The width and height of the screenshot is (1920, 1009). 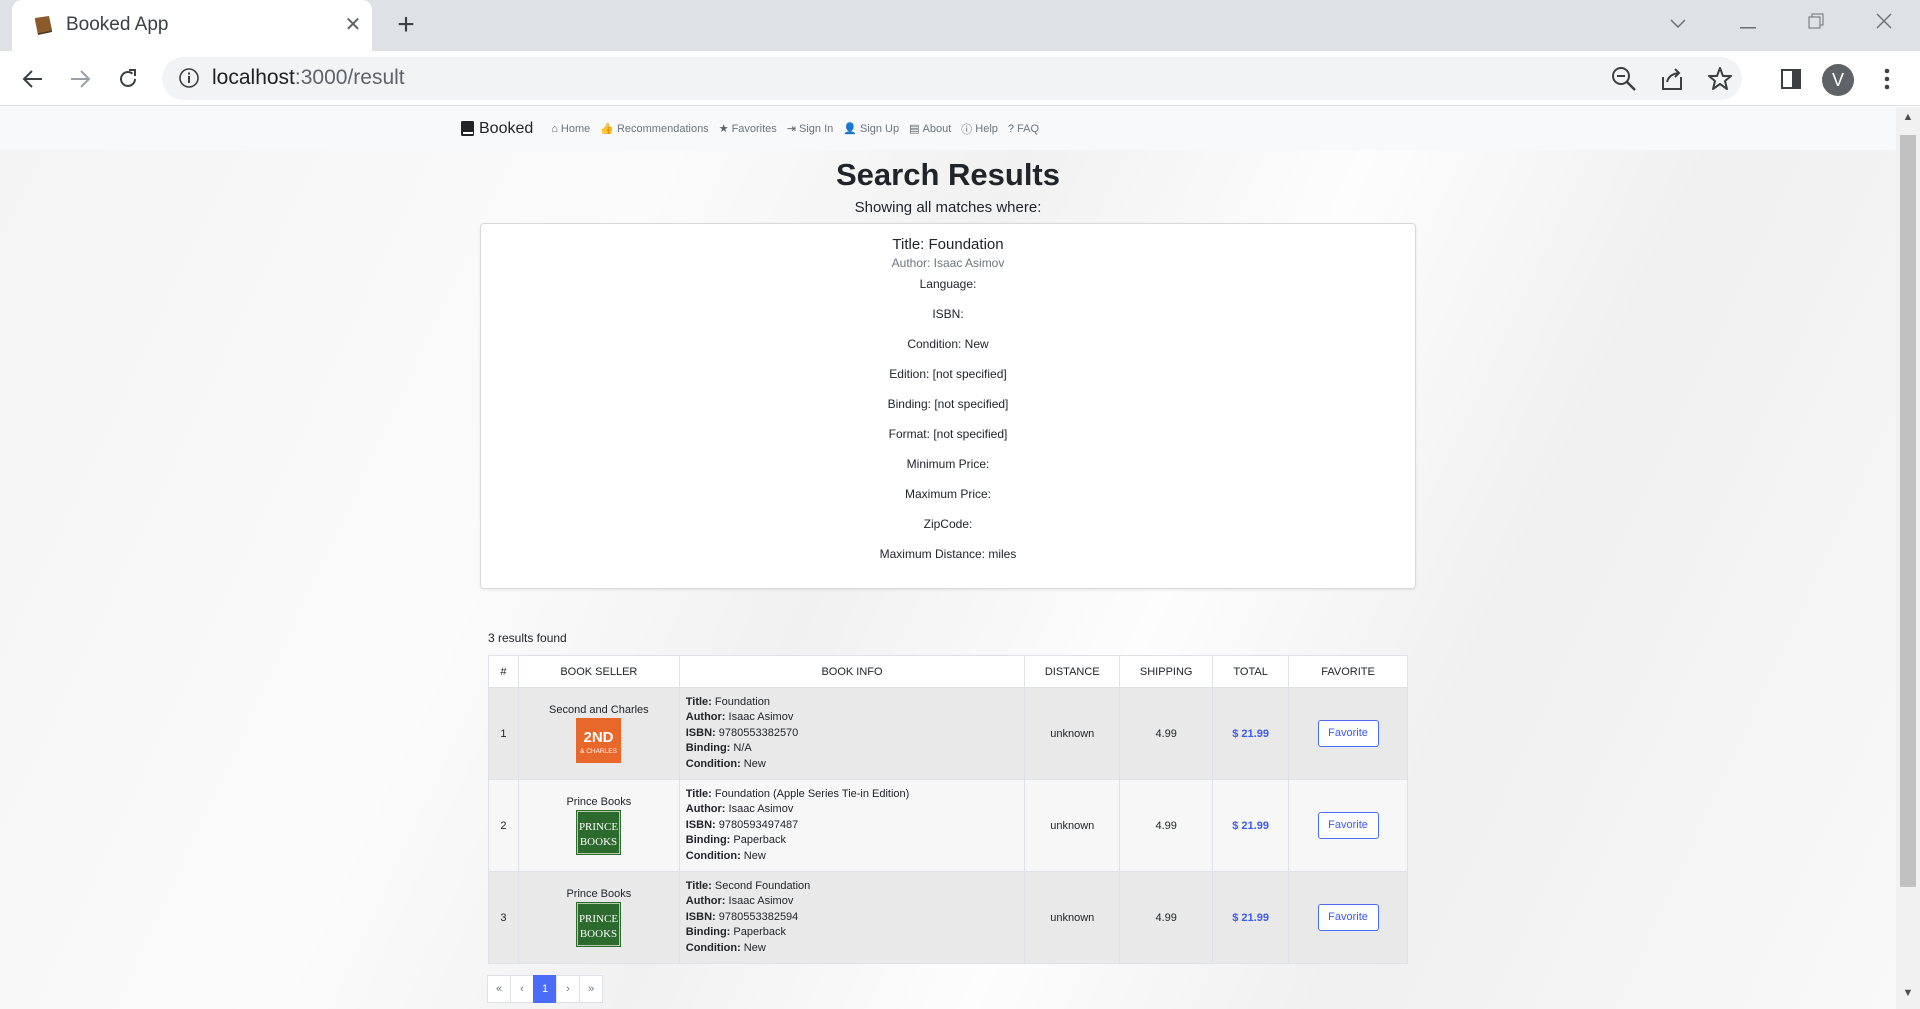 What do you see at coordinates (503, 917) in the screenshot?
I see `row-number: 3` at bounding box center [503, 917].